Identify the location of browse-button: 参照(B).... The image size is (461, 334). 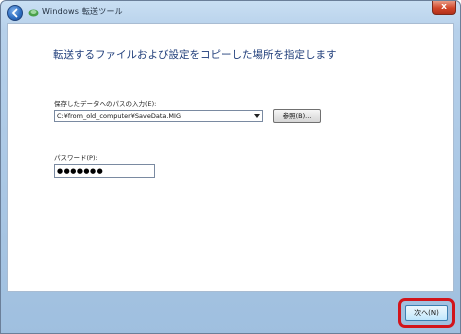
(297, 116).